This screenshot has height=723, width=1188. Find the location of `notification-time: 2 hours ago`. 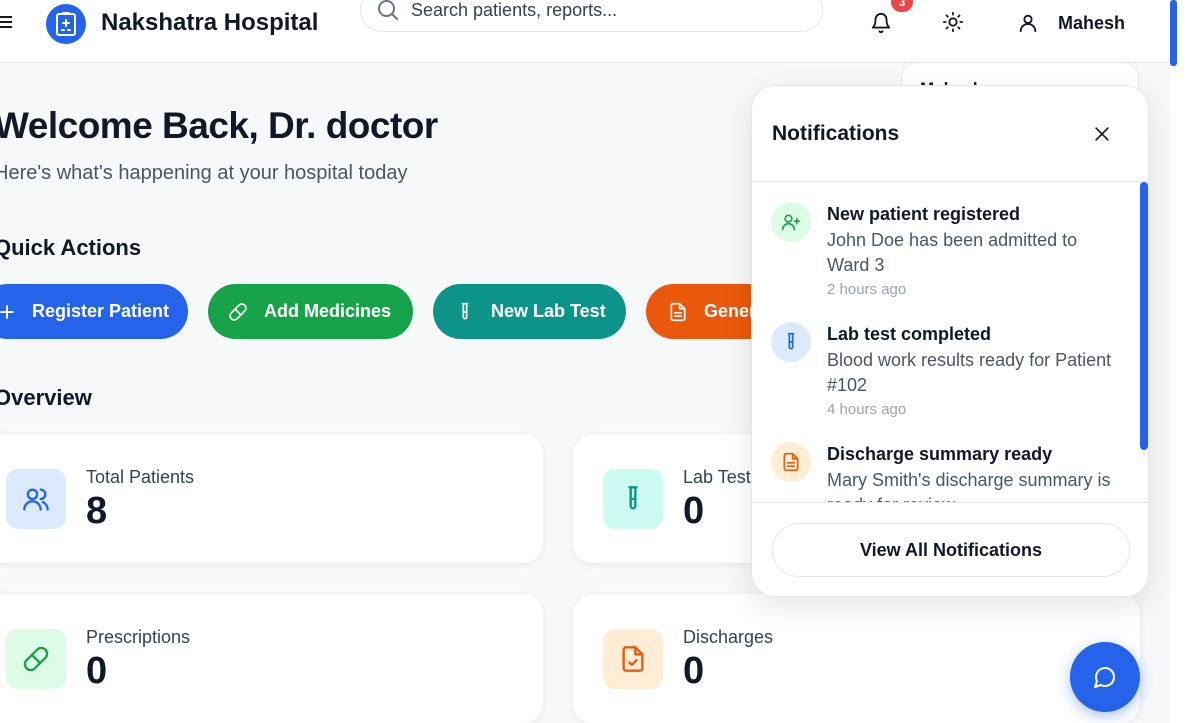

notification-time: 2 hours ago is located at coordinates (867, 289).